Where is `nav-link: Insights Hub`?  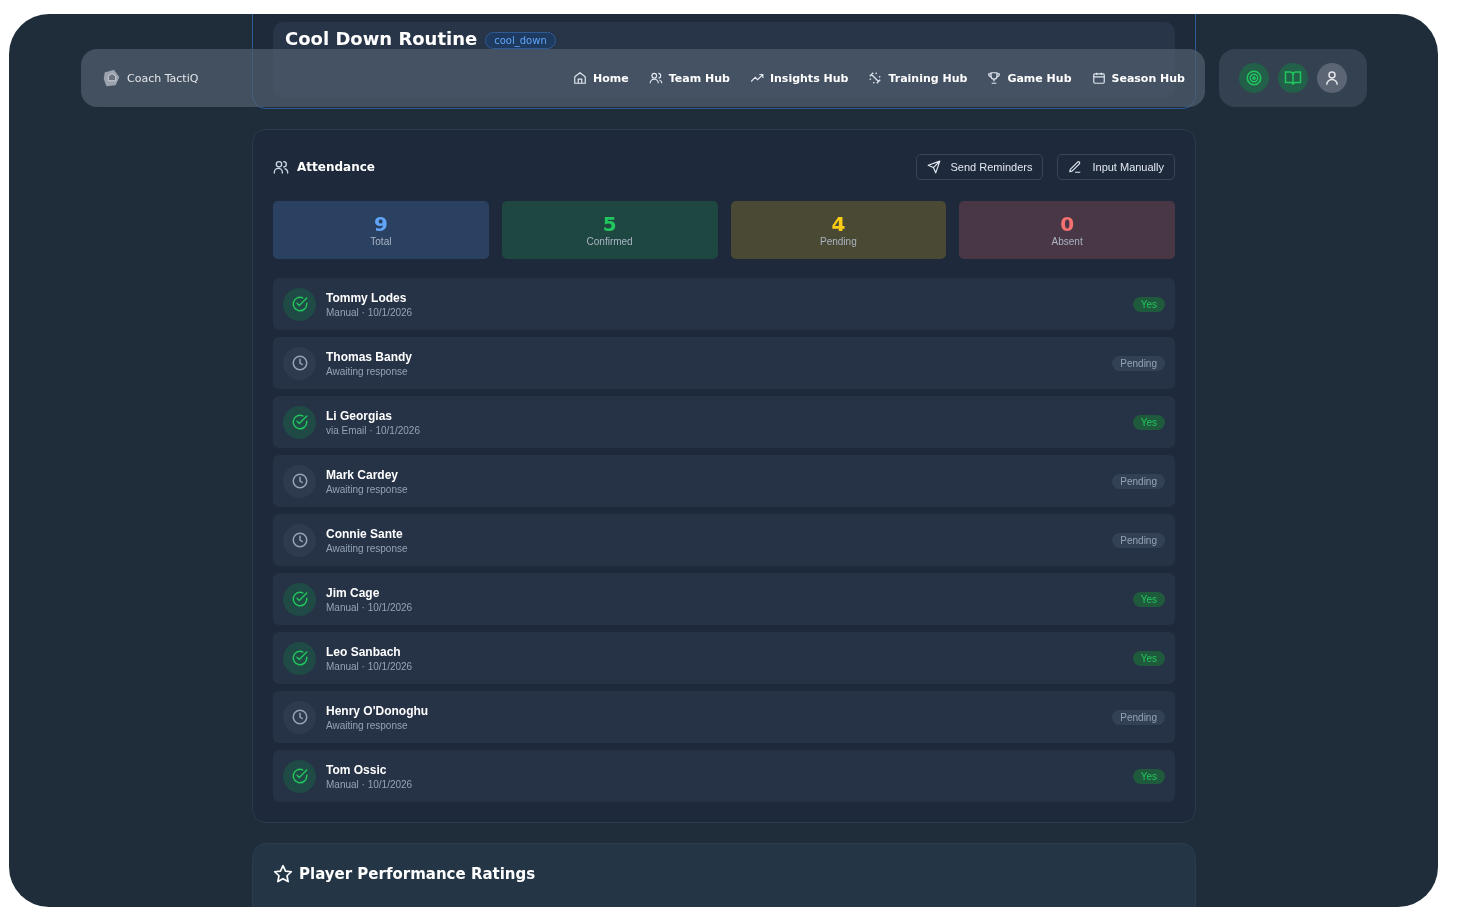
nav-link: Insights Hub is located at coordinates (799, 78).